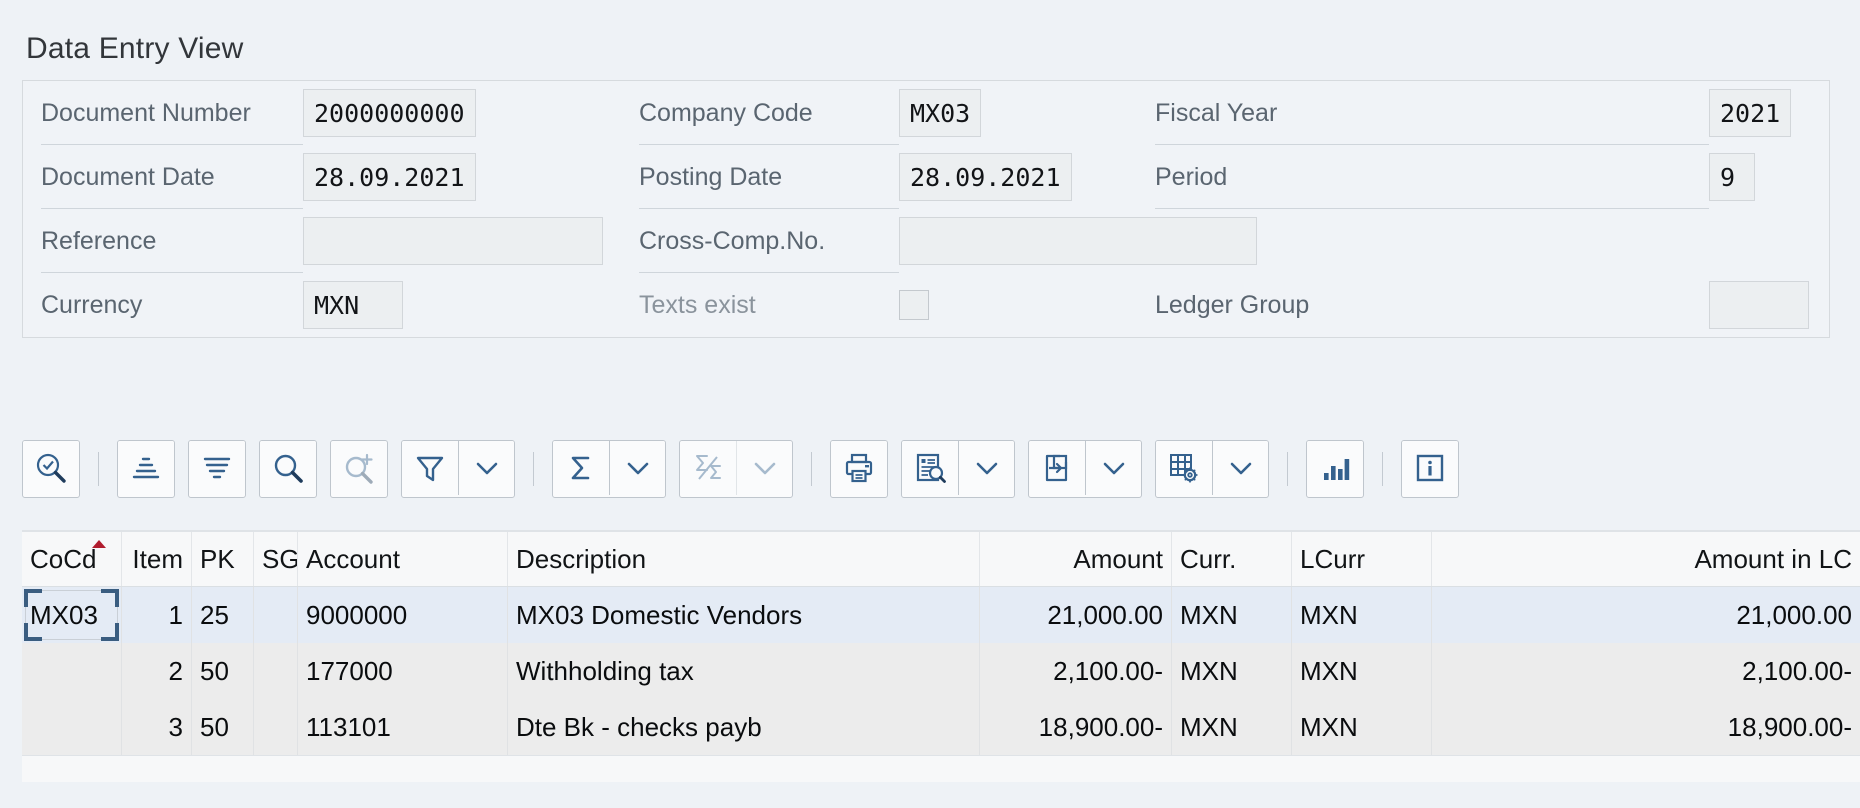 The height and width of the screenshot is (808, 1860). What do you see at coordinates (51, 468) in the screenshot?
I see `find-layout-icon` at bounding box center [51, 468].